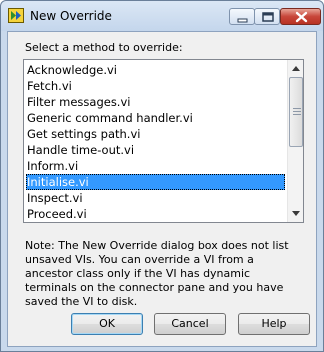  What do you see at coordinates (242, 16) in the screenshot?
I see `minimize-button` at bounding box center [242, 16].